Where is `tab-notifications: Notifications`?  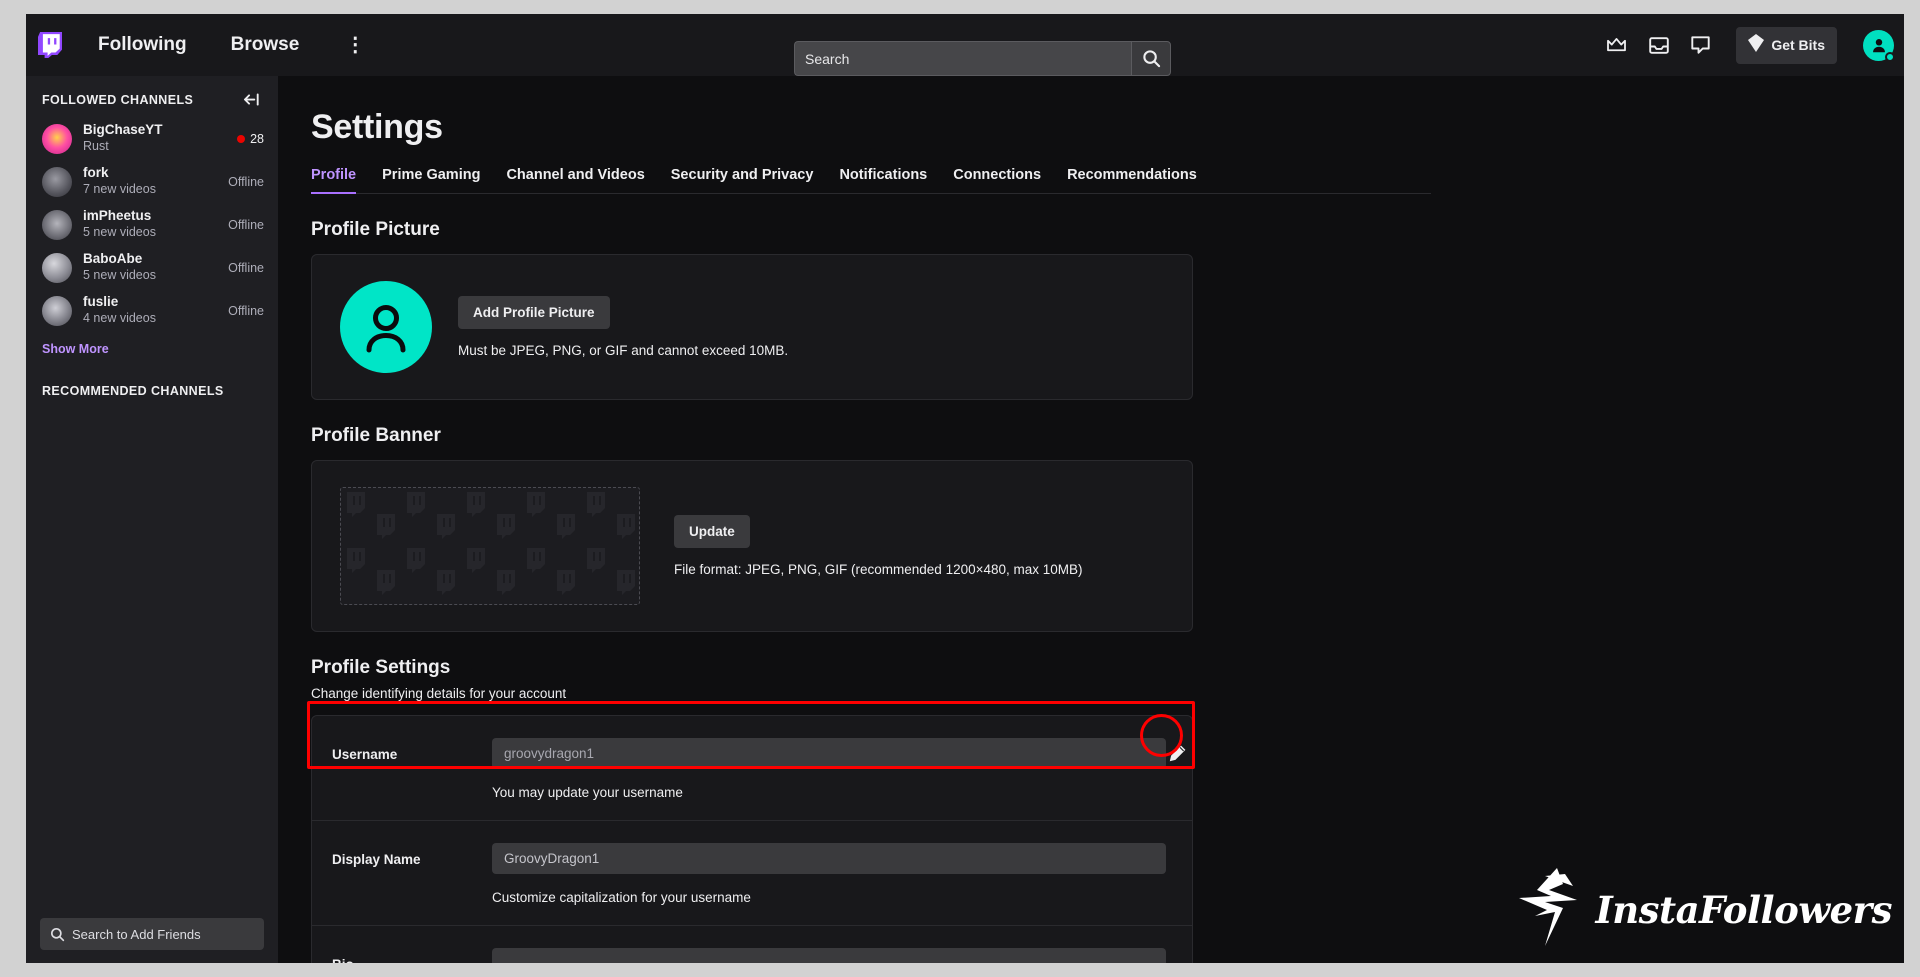 tab-notifications: Notifications is located at coordinates (883, 180).